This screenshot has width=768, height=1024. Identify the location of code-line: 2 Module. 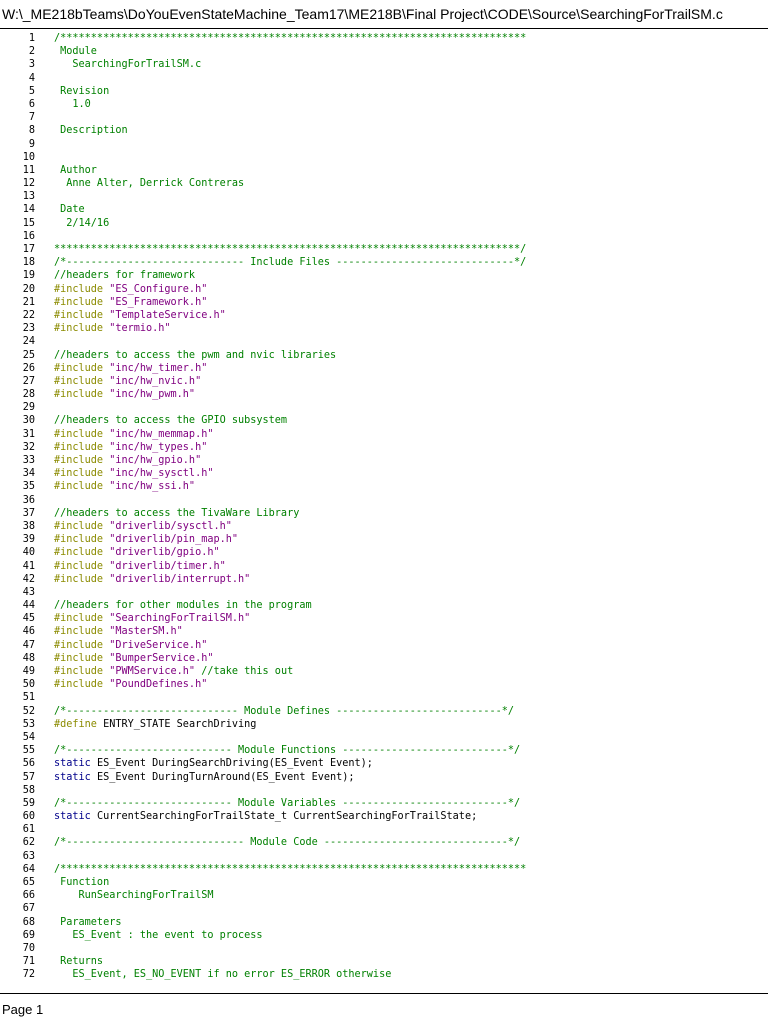
(384, 51).